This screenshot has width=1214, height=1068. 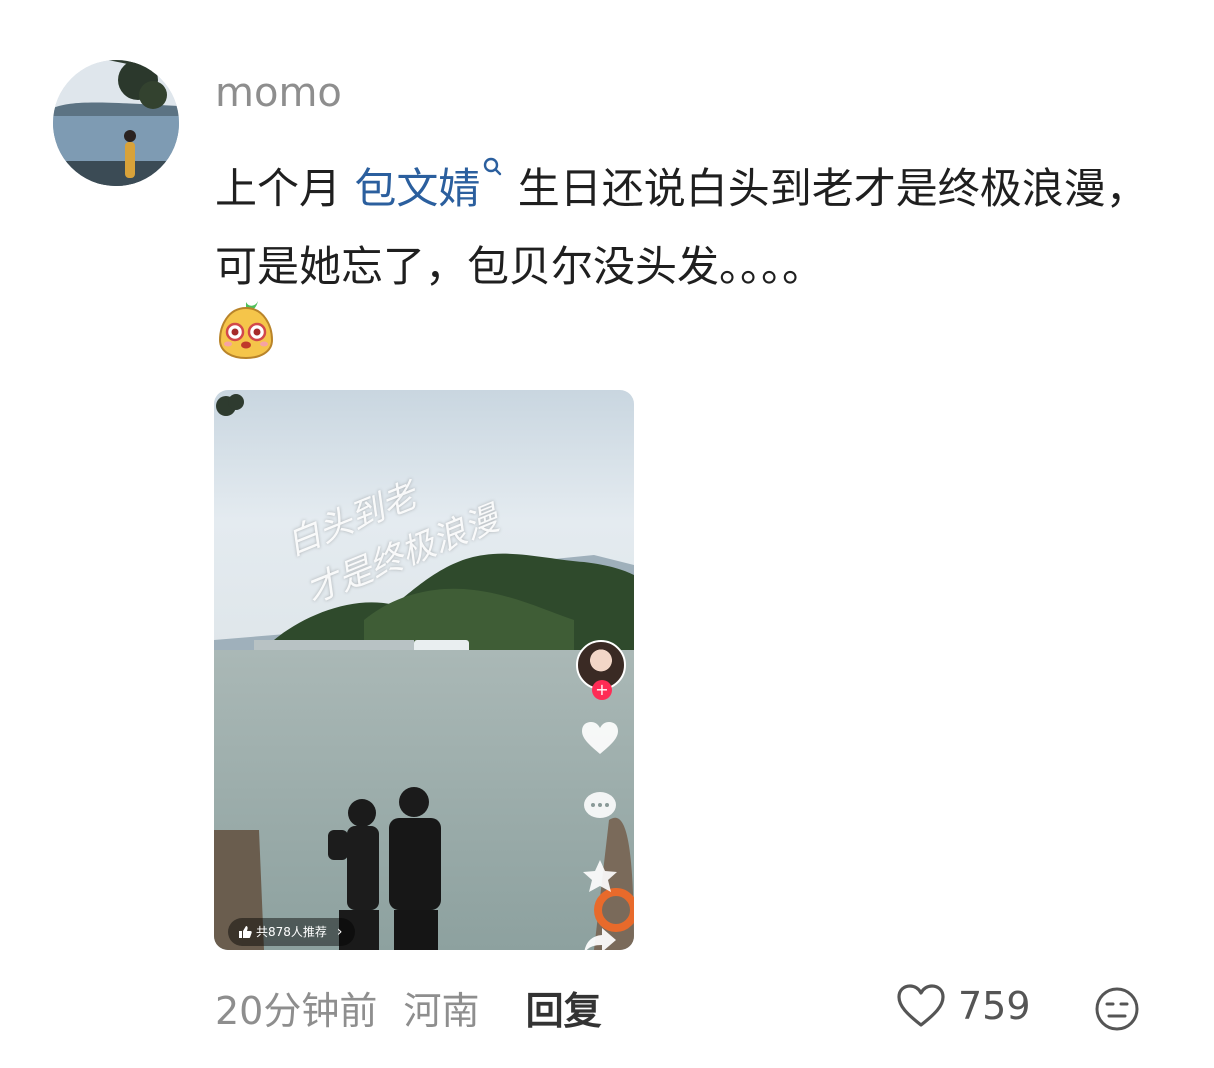 I want to click on emoji-reaction-icon, so click(x=1117, y=1011).